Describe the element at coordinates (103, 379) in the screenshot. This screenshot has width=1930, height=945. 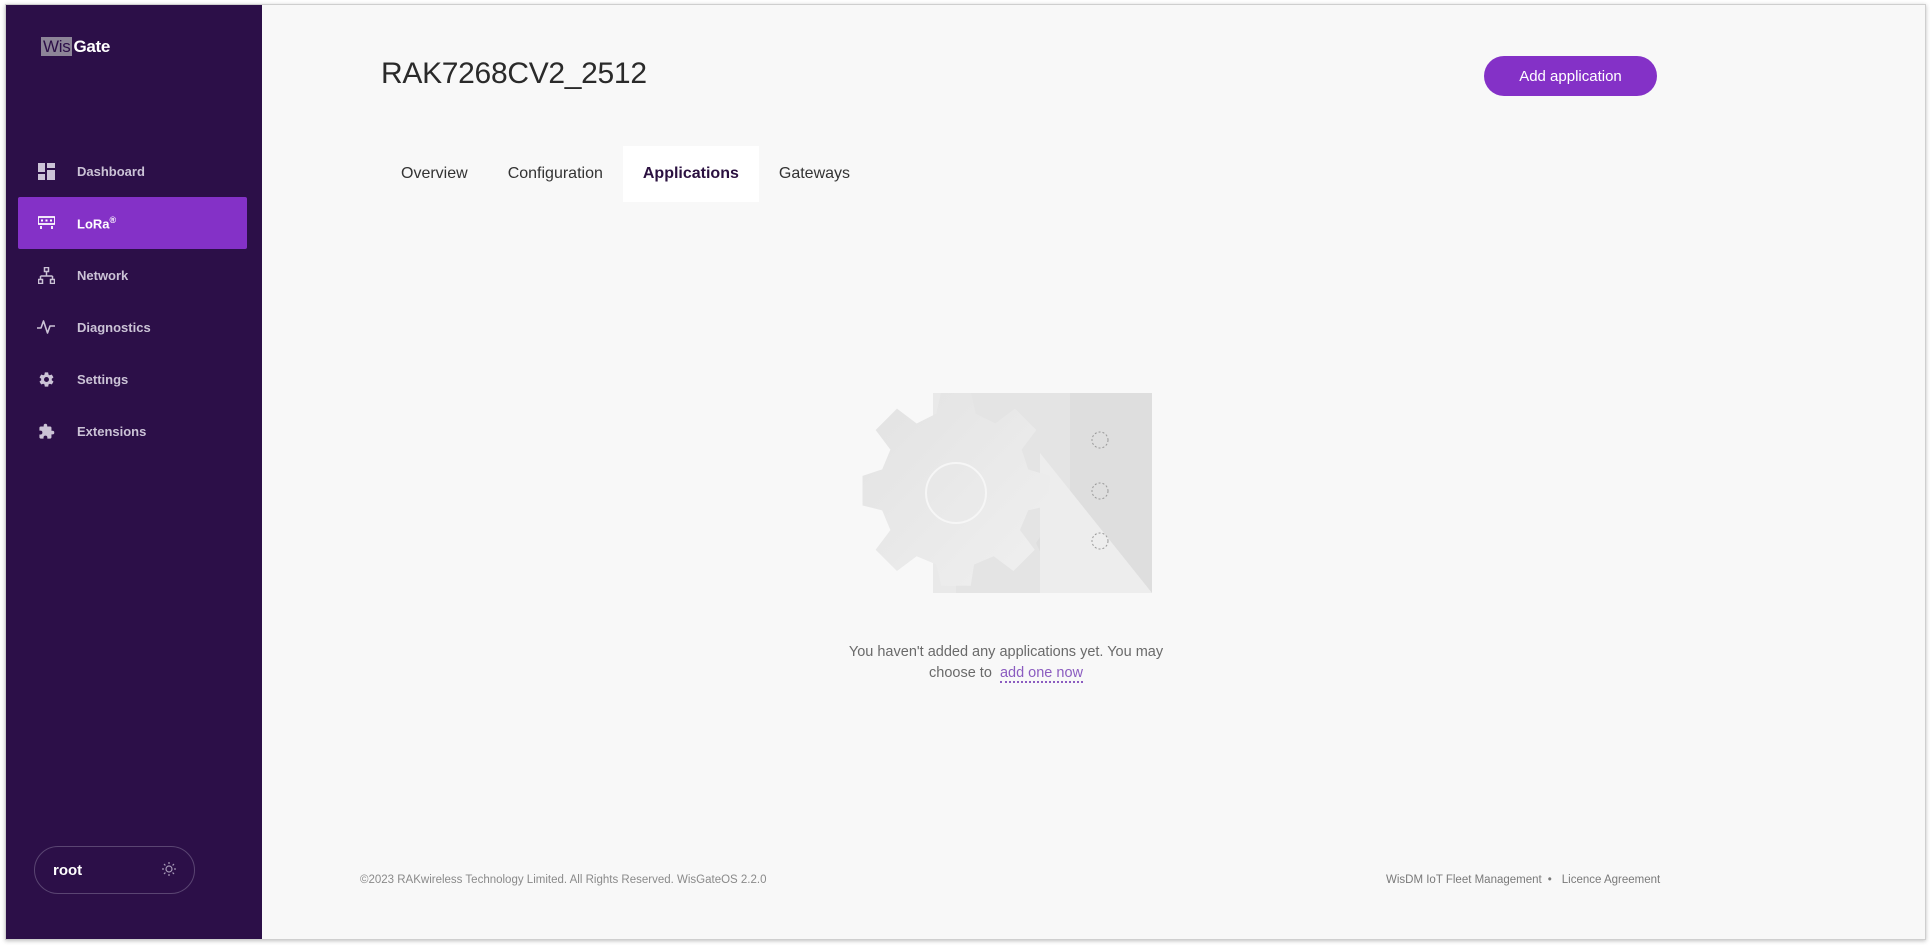
I see `sidebar-item-label: Settings` at that location.